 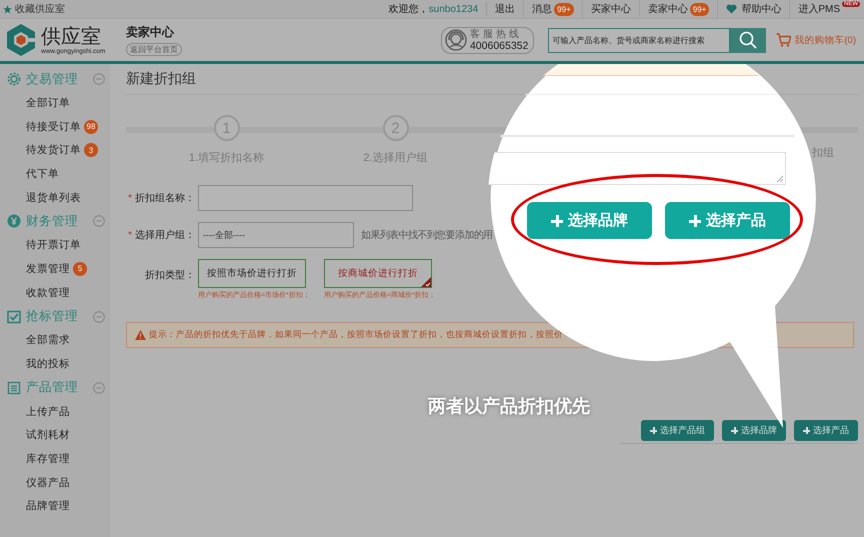 What do you see at coordinates (48, 293) in the screenshot?
I see `sidebar-item: 收款管理` at bounding box center [48, 293].